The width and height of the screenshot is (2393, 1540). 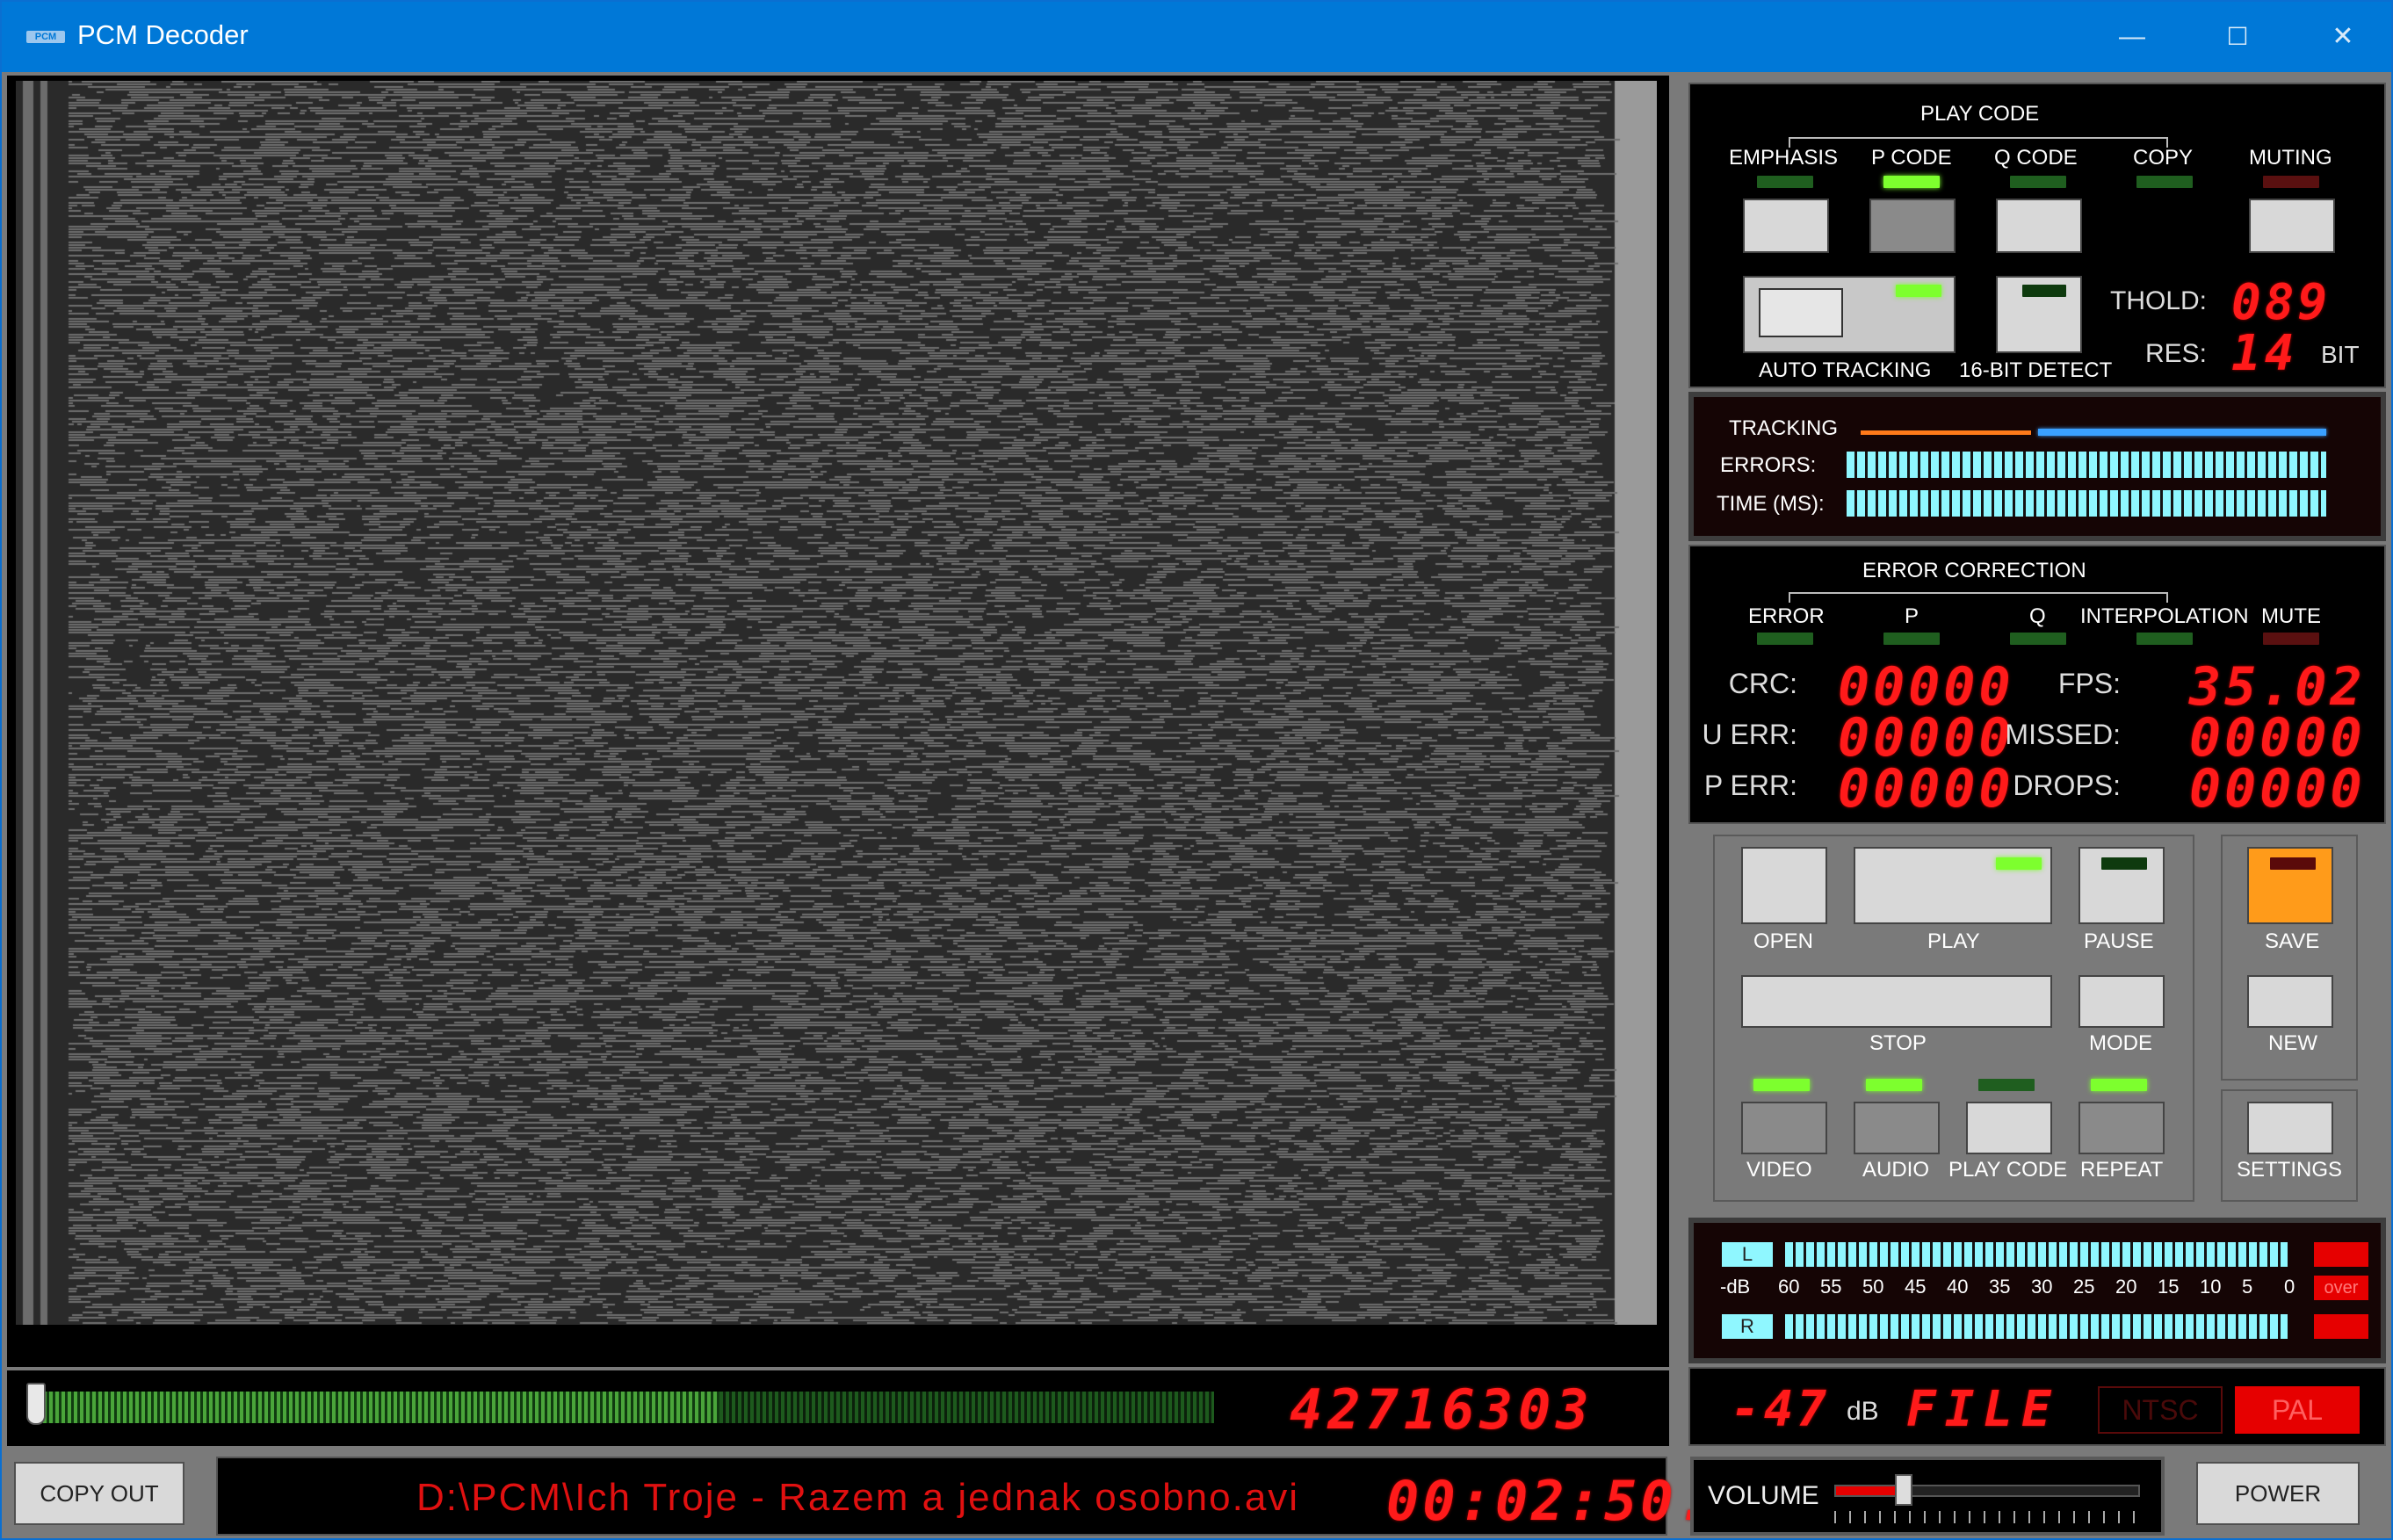 What do you see at coordinates (2237, 37) in the screenshot?
I see `maximize-button: ☐` at bounding box center [2237, 37].